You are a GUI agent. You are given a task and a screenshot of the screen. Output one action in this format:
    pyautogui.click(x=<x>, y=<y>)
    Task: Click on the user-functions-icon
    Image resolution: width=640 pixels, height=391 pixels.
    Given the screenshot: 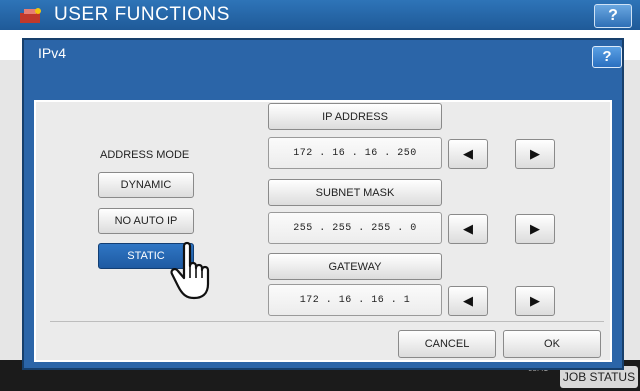 What is the action you would take?
    pyautogui.click(x=30, y=15)
    